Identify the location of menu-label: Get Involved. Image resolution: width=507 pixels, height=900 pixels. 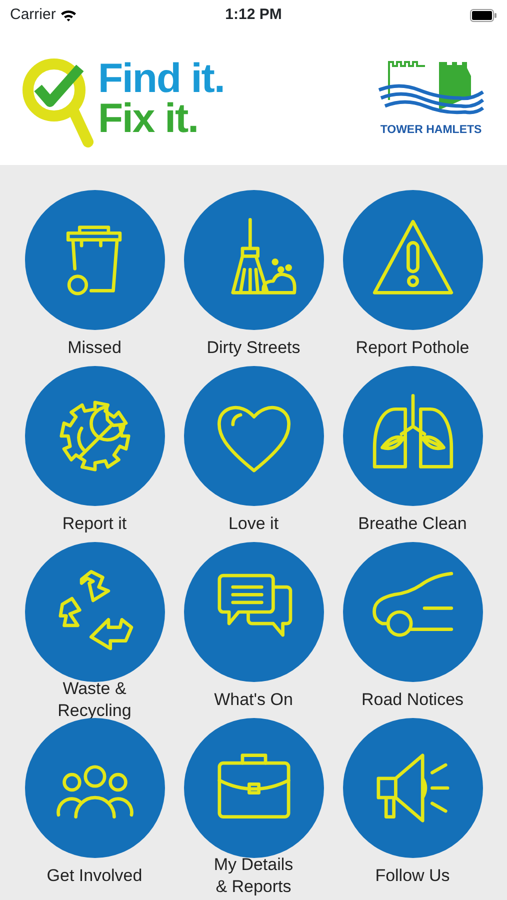
(94, 876).